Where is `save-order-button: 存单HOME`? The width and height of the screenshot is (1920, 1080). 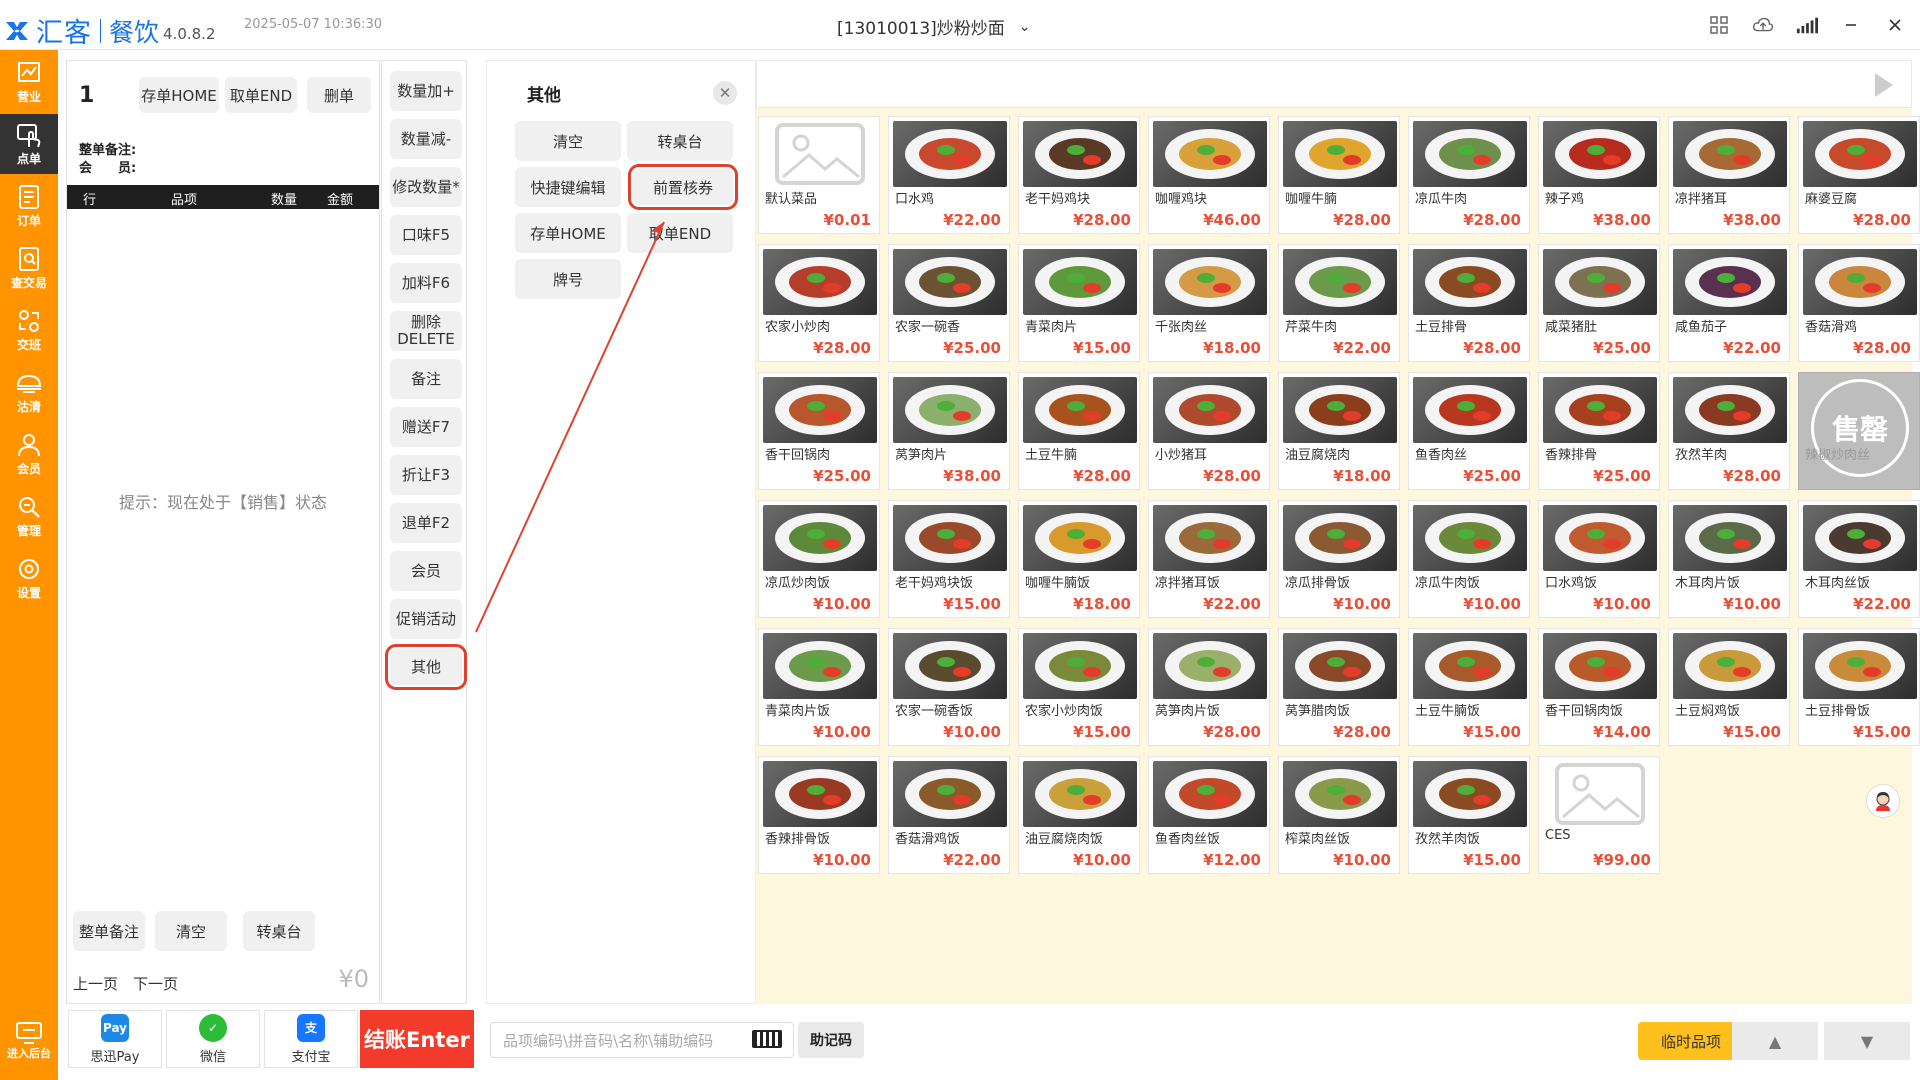 save-order-button: 存单HOME is located at coordinates (179, 95).